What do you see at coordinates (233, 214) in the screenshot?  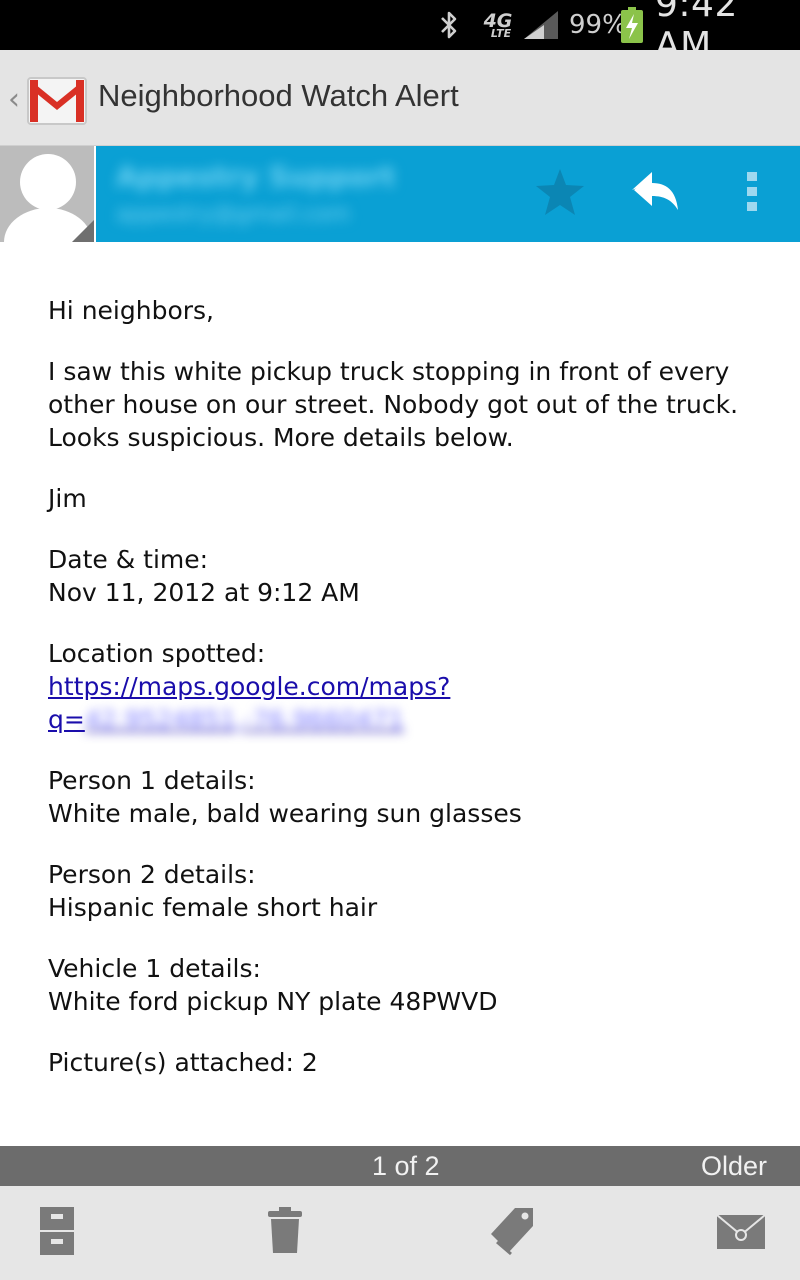 I see `sender-email: appestry@gmail.com` at bounding box center [233, 214].